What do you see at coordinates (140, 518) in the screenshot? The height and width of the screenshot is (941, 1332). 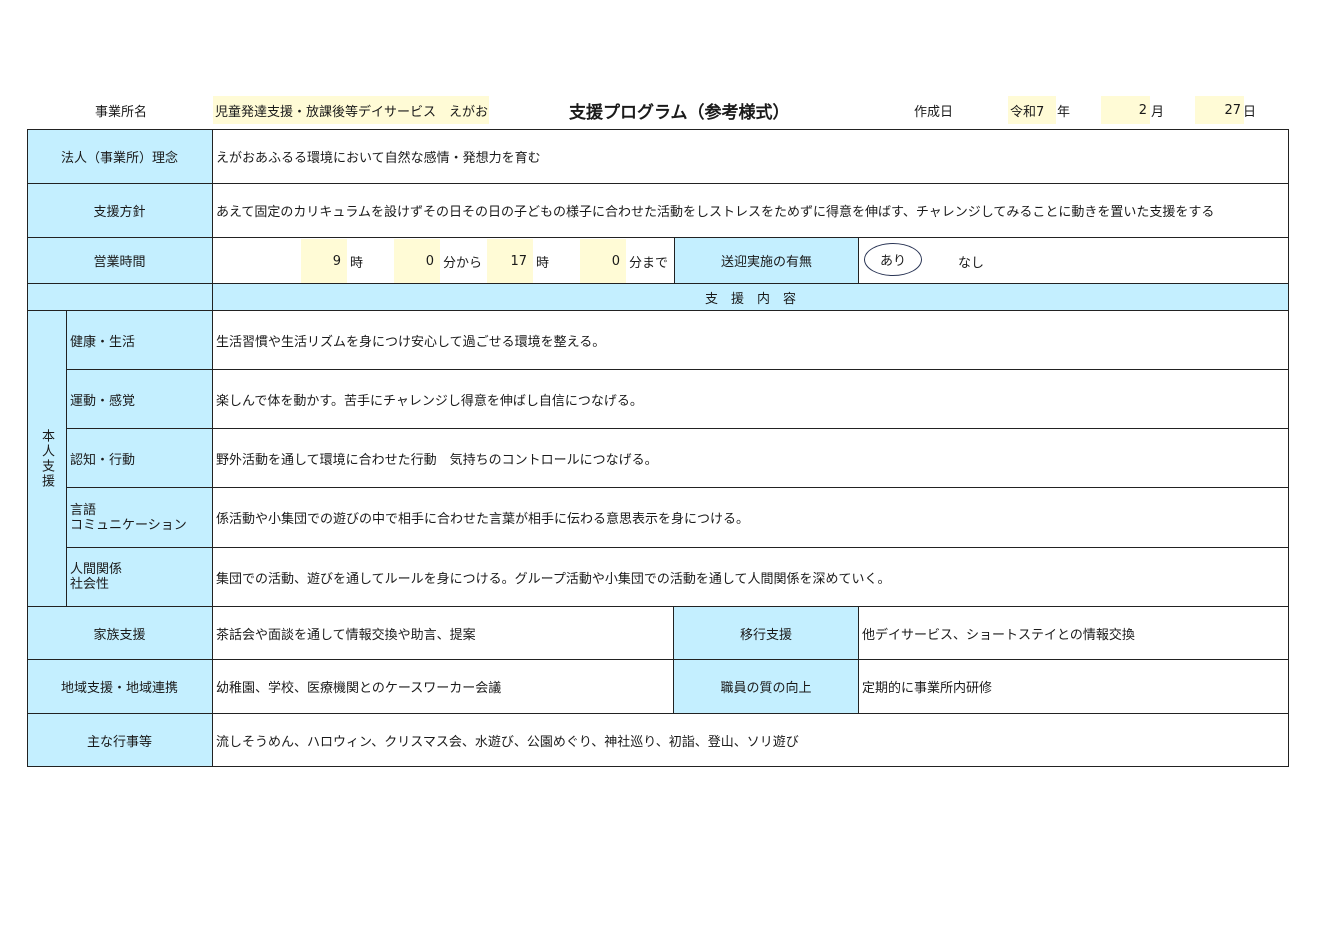 I see `personal-row-language-label: 言語 コミュニケーション` at bounding box center [140, 518].